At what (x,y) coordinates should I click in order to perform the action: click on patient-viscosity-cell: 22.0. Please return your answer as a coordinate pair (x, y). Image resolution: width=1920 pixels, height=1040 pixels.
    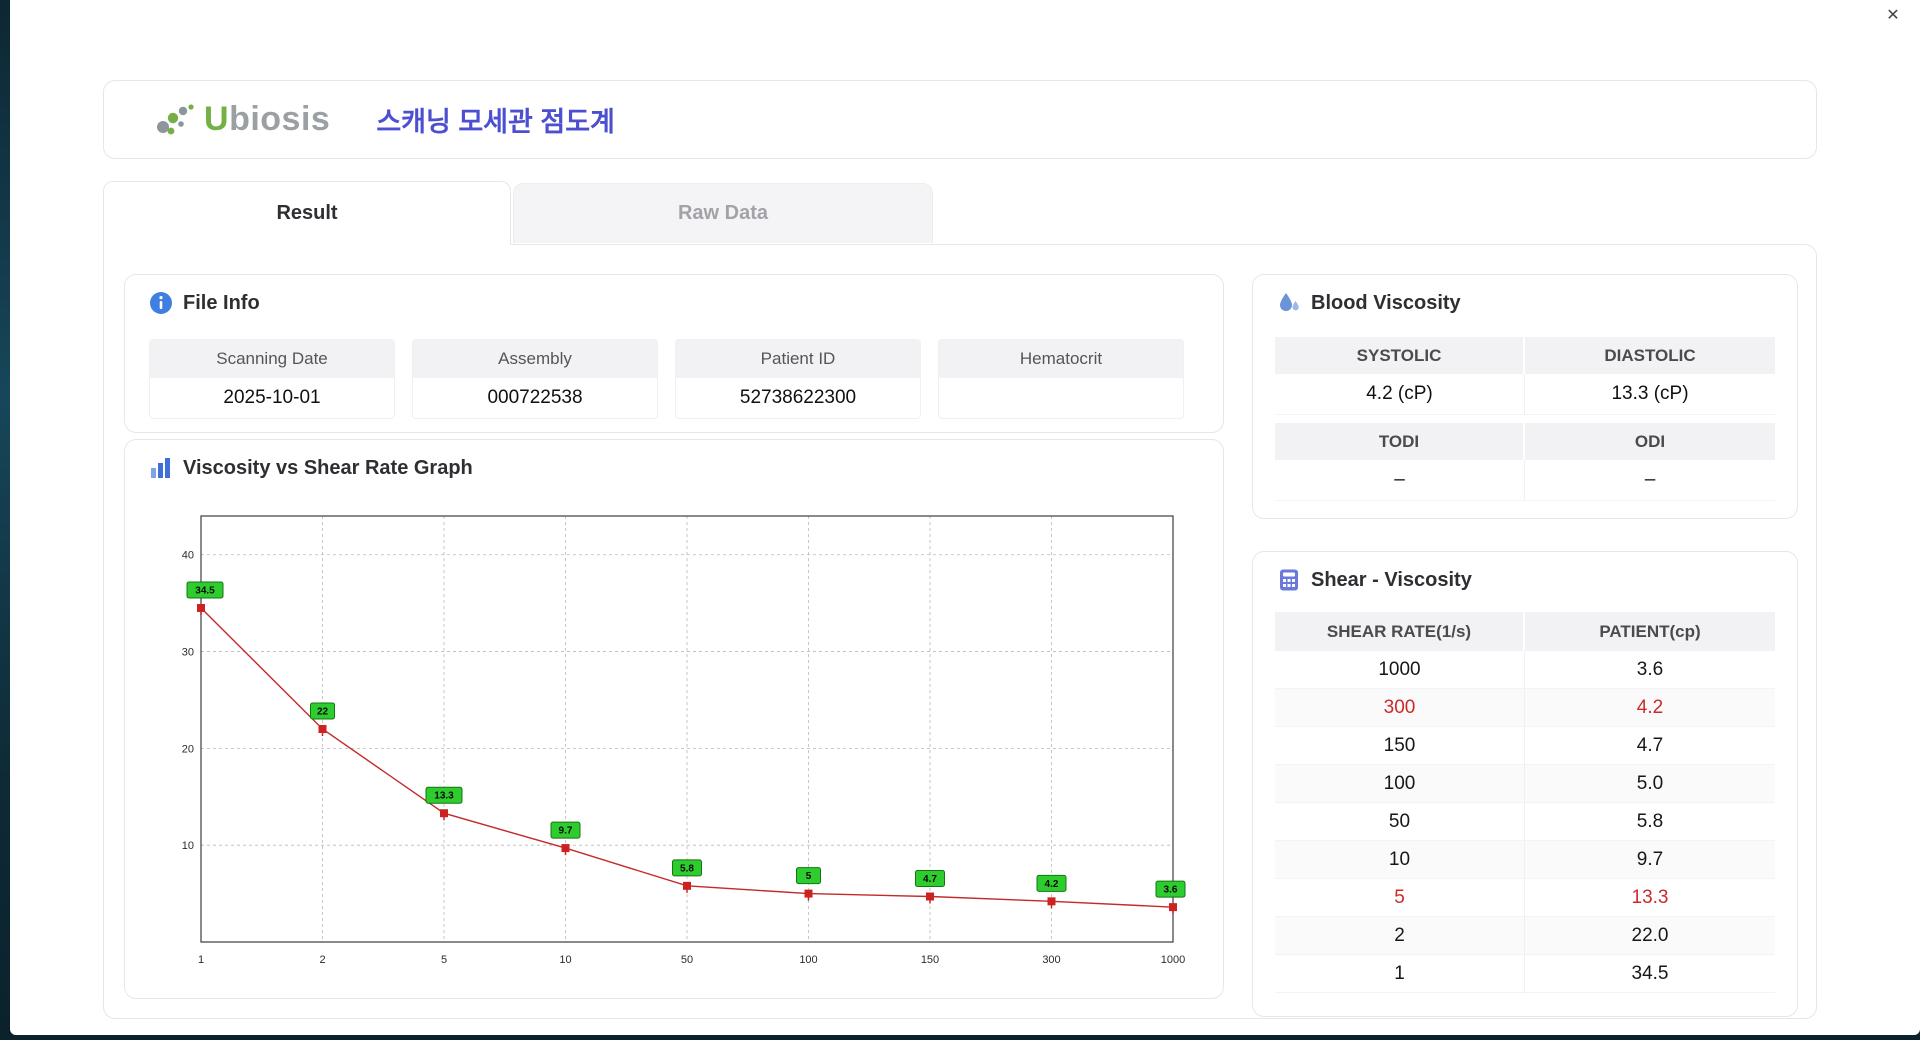
    Looking at the image, I should click on (1650, 936).